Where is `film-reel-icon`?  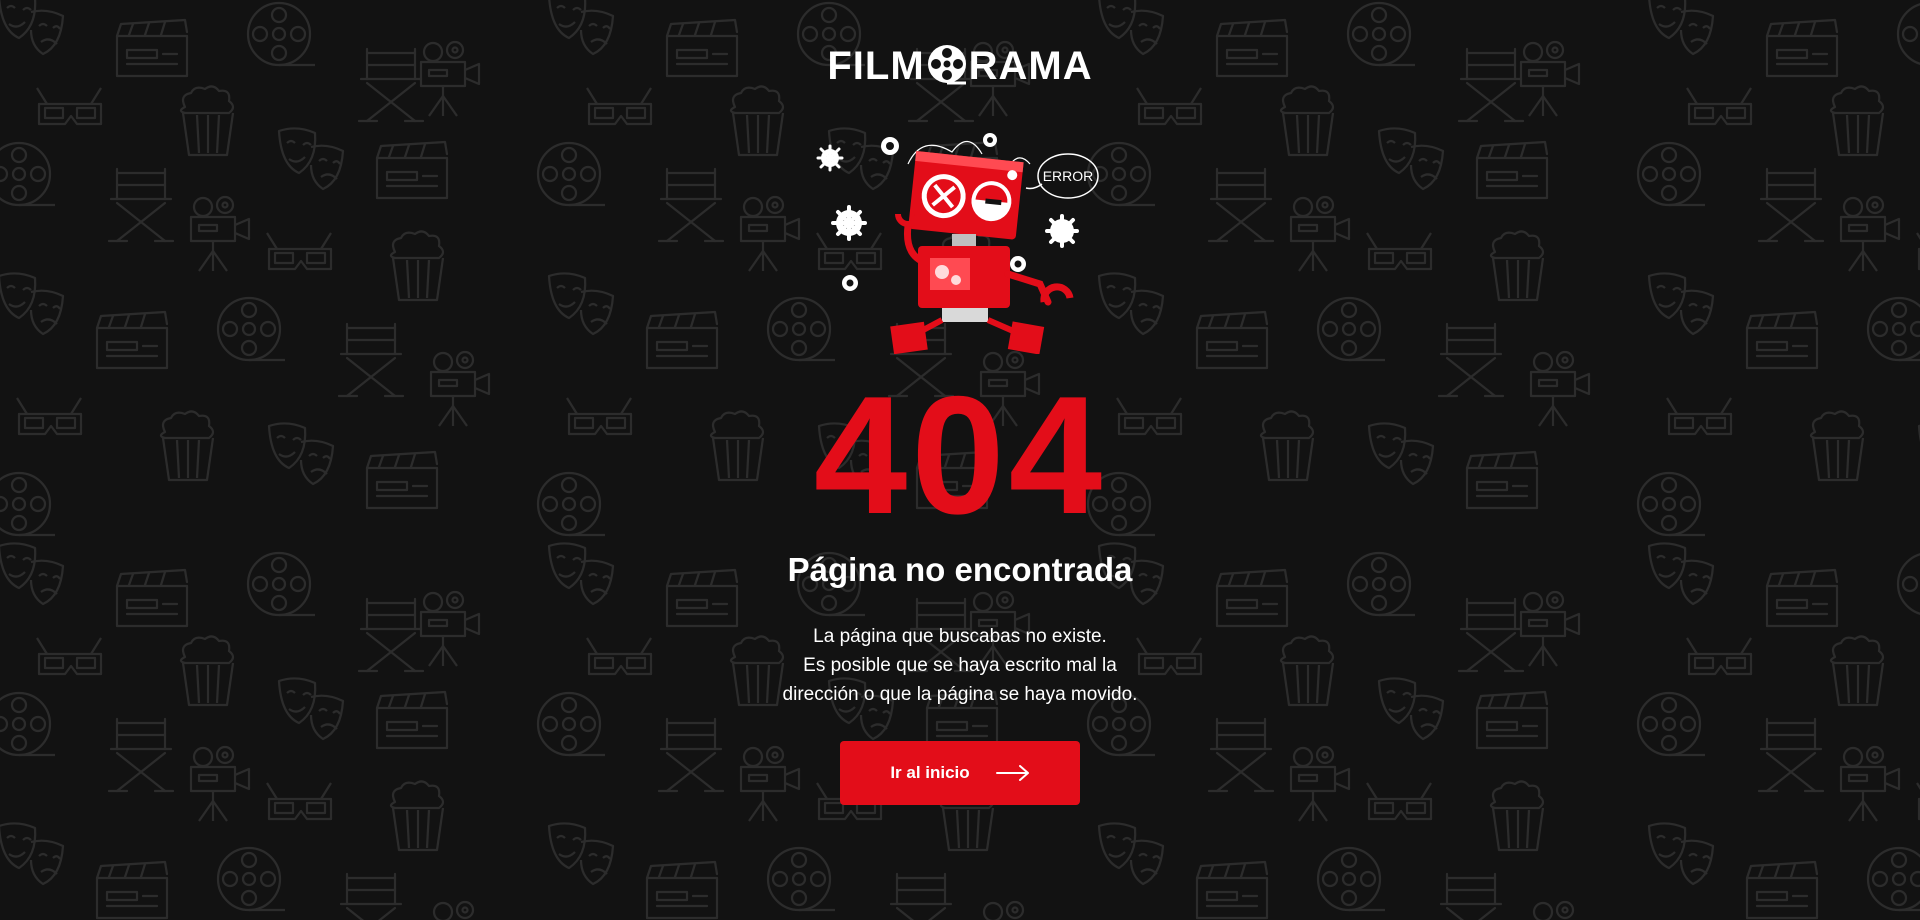 film-reel-icon is located at coordinates (946, 65).